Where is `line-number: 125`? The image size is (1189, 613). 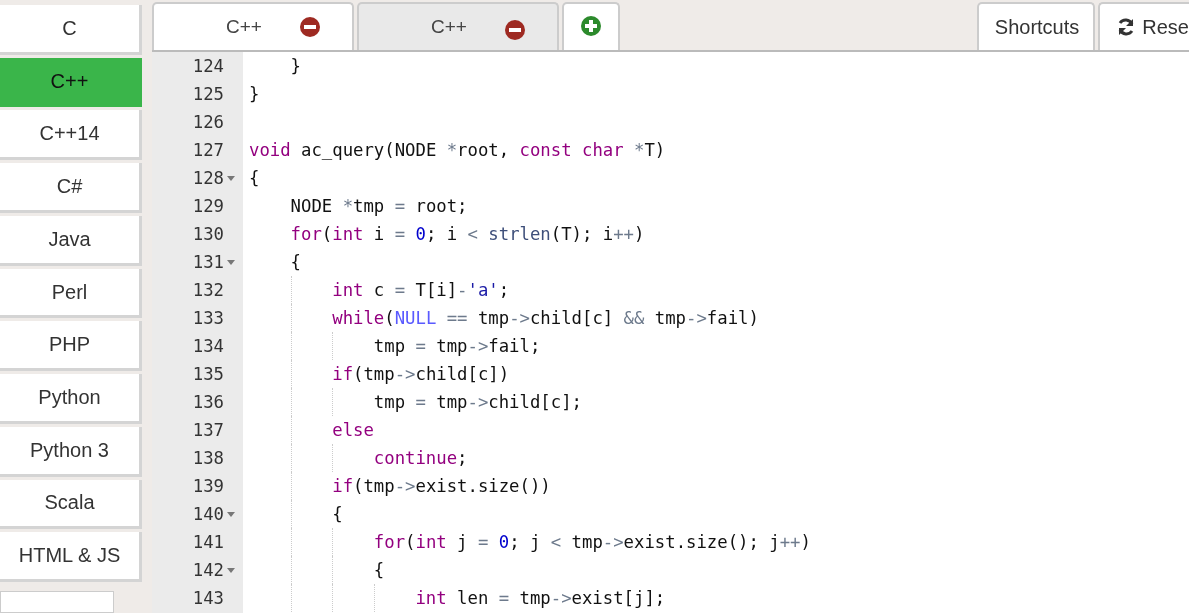
line-number: 125 is located at coordinates (207, 94).